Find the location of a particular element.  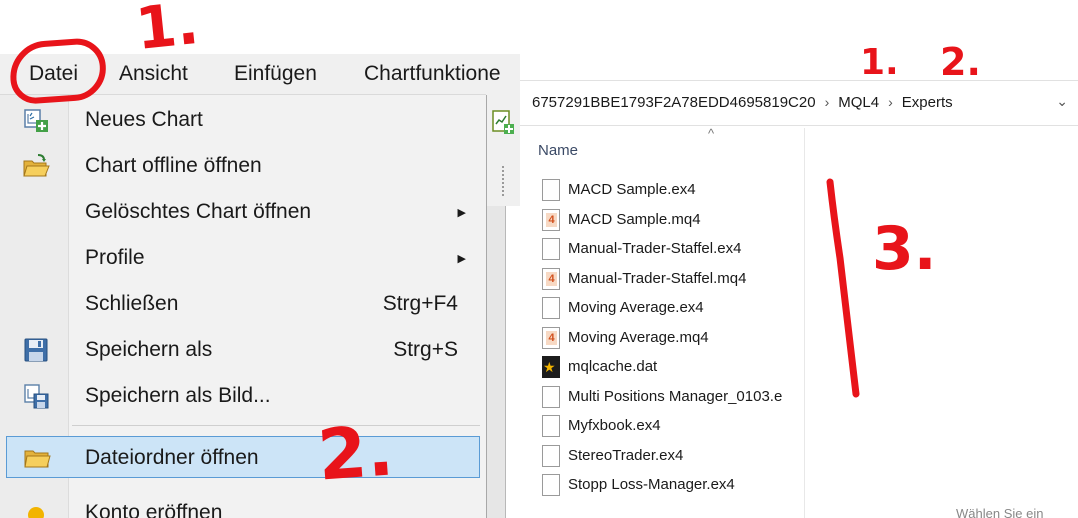

menu-item-profile: Profile ▶ is located at coordinates (243, 258).